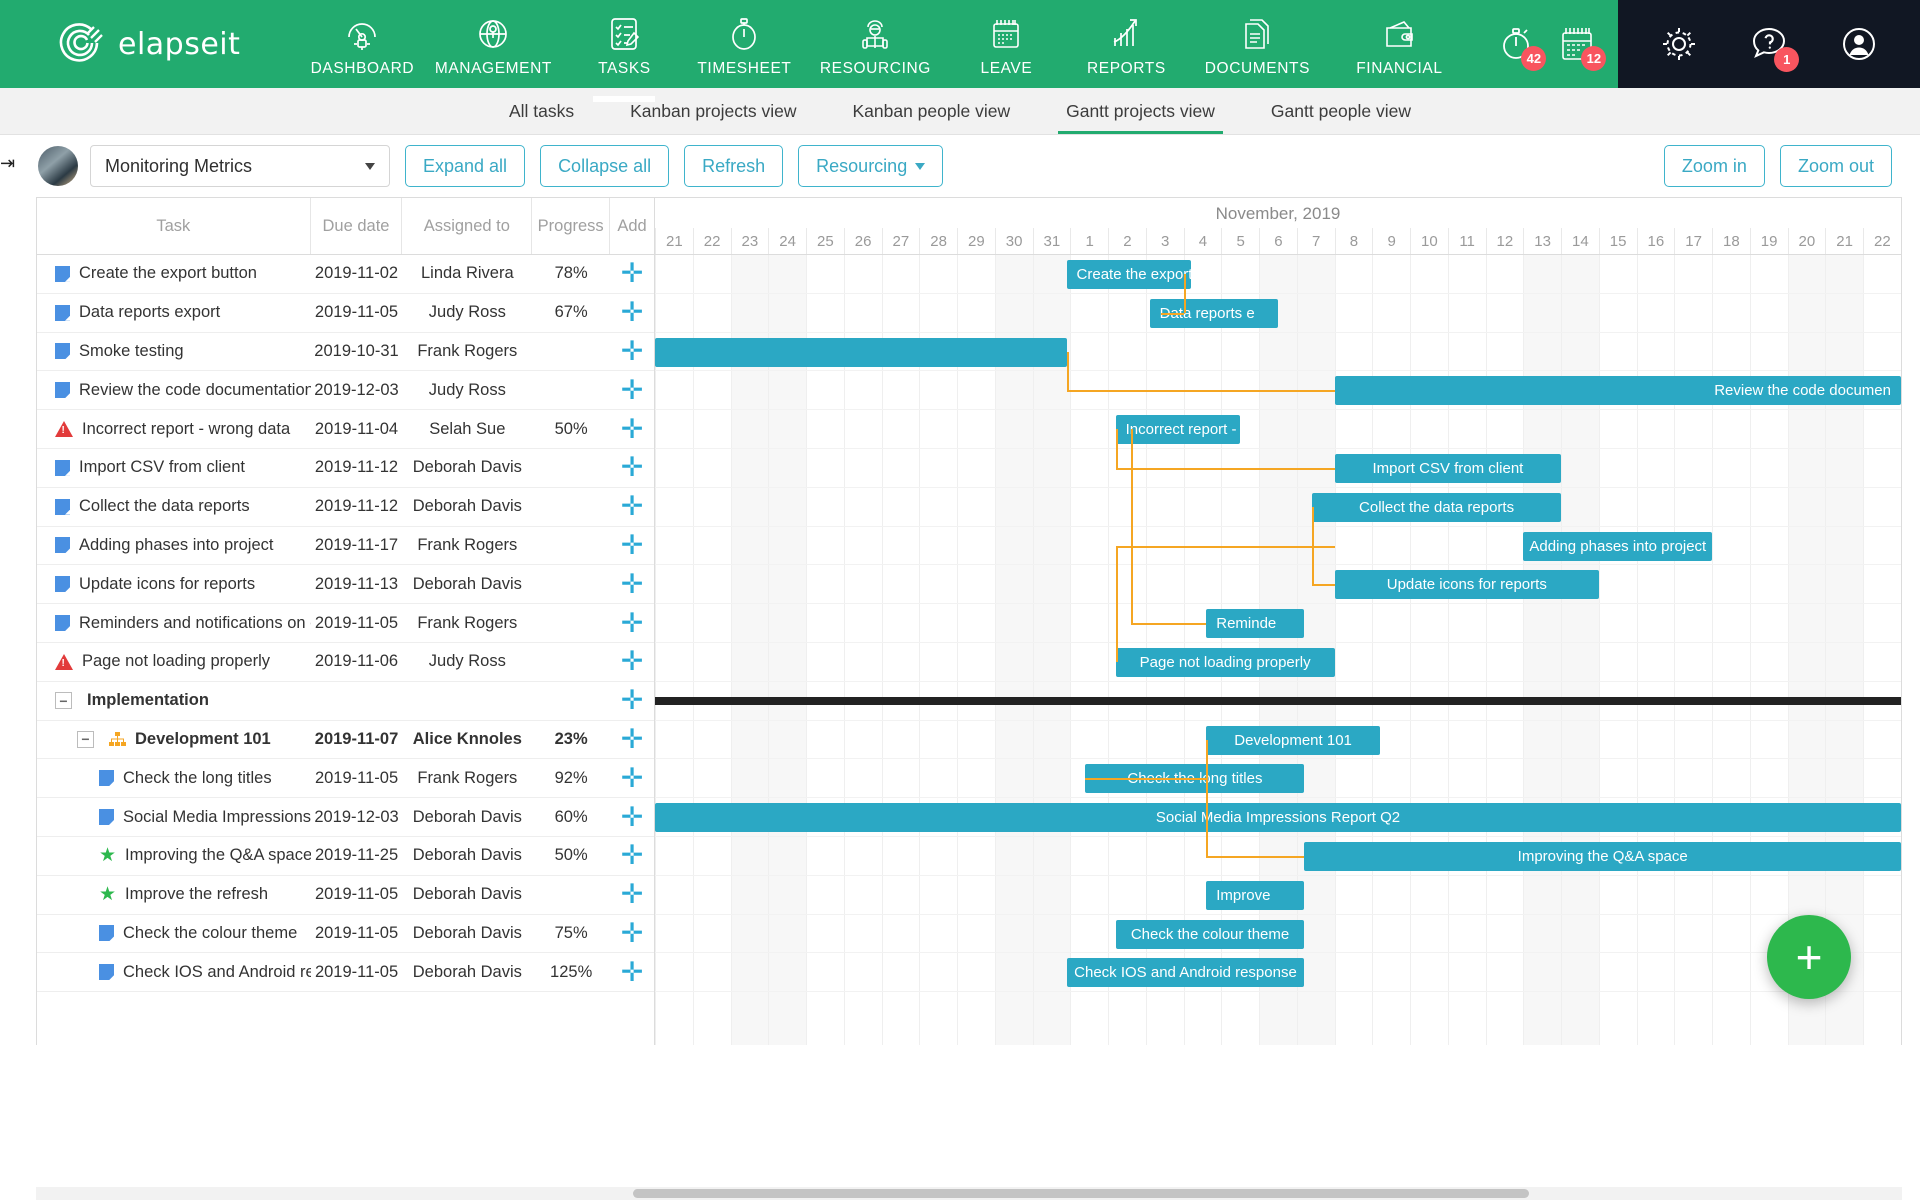 The image size is (1920, 1200). I want to click on gantt-bar: Update icons for reports, so click(1466, 585).